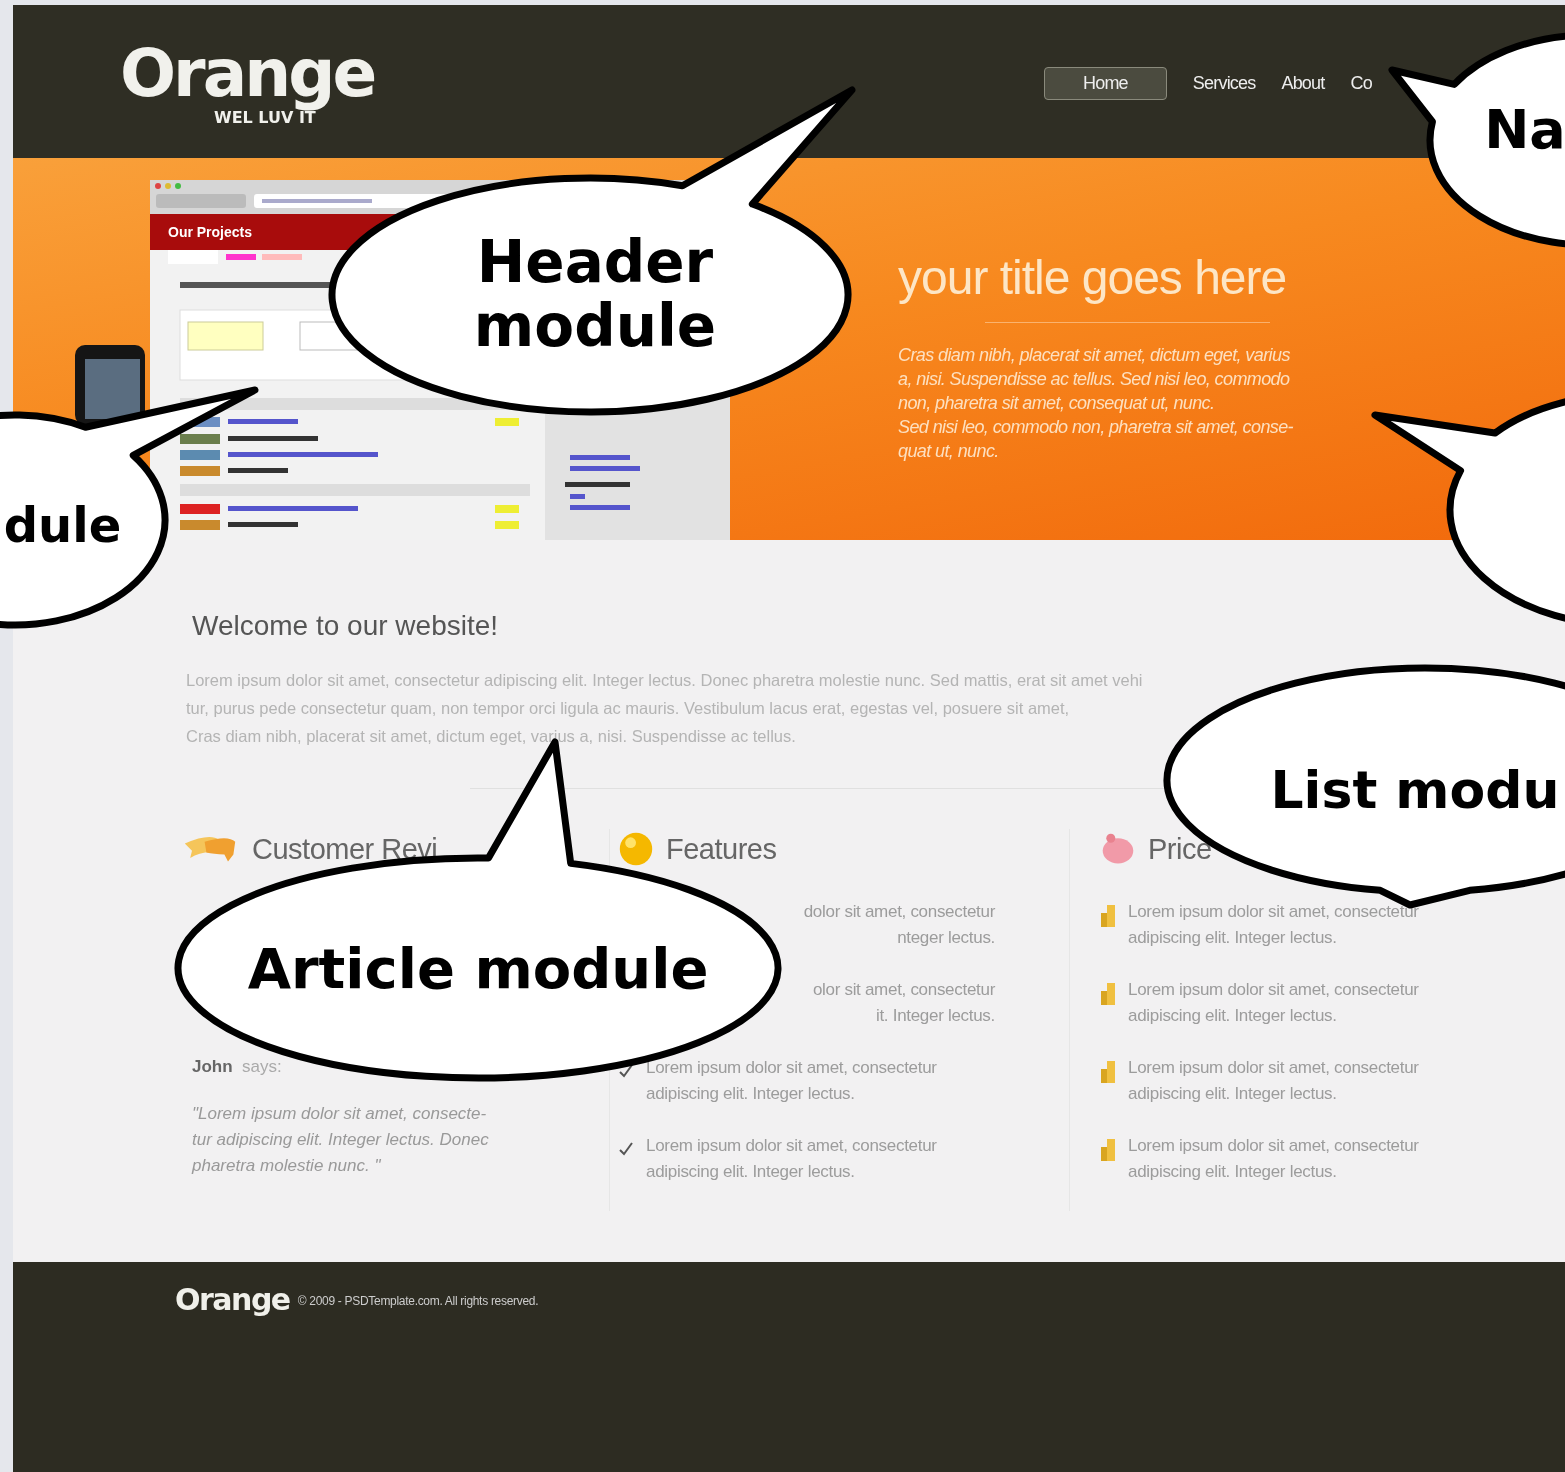 This screenshot has width=1565, height=1472. Describe the element at coordinates (1093, 278) in the screenshot. I see `hero-title: your title goes here` at that location.